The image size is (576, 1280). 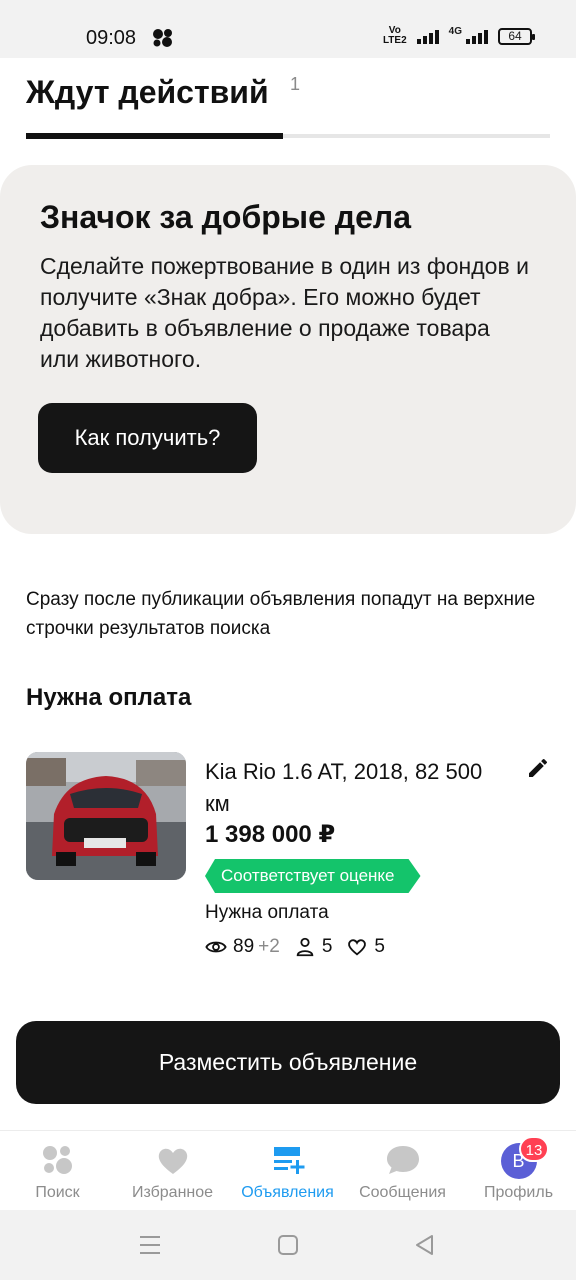 I want to click on nav-messages: Сообщения, so click(x=402, y=1171).